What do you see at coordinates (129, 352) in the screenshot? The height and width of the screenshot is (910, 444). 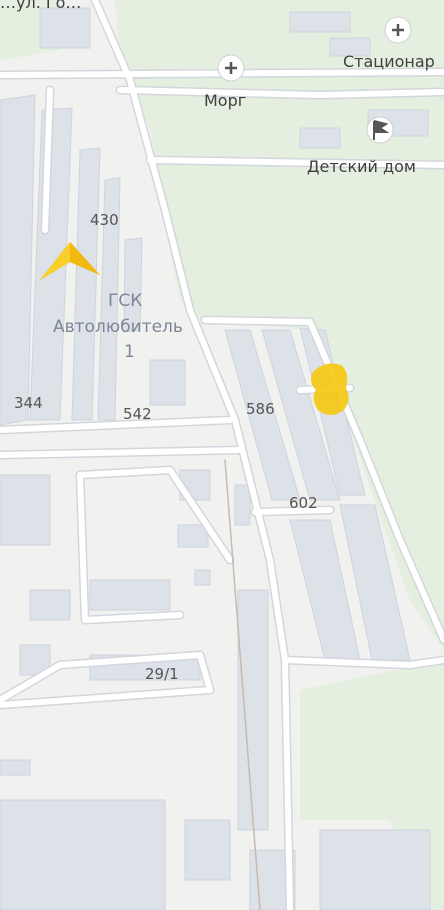 I see `svg-text: 1` at bounding box center [129, 352].